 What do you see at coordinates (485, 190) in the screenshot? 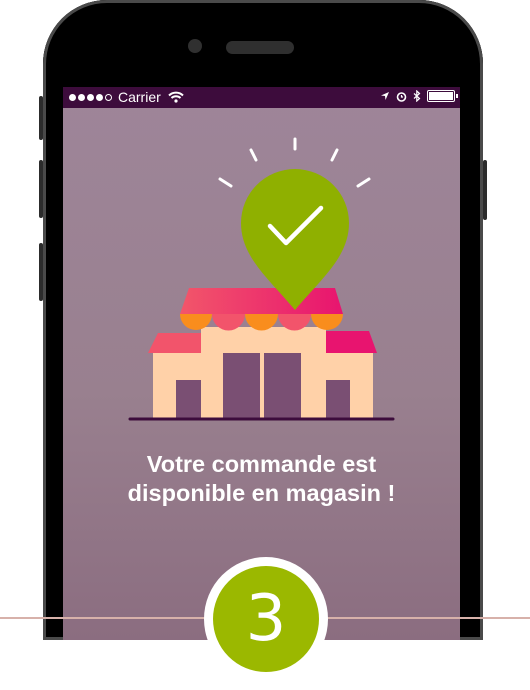
I see `power-button` at bounding box center [485, 190].